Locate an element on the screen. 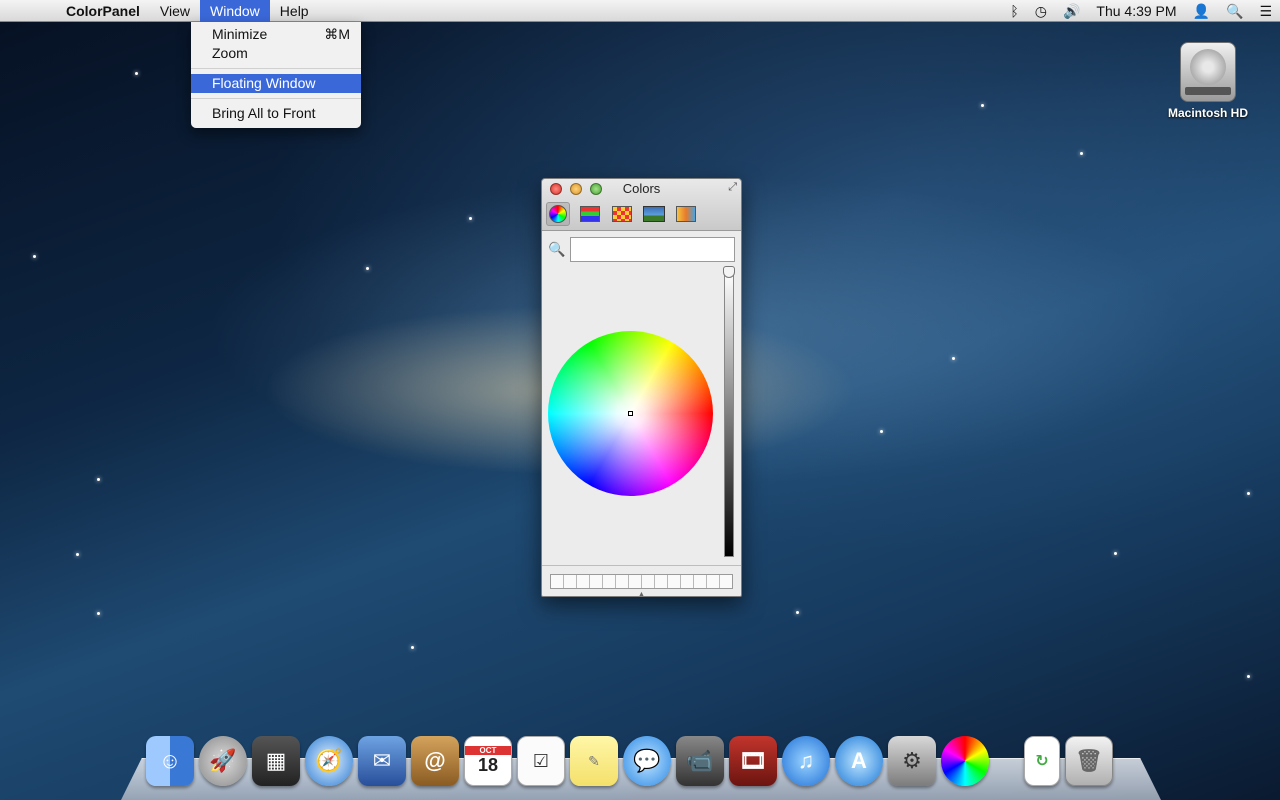 The image size is (1280, 800). panel-title: Colors is located at coordinates (641, 188).